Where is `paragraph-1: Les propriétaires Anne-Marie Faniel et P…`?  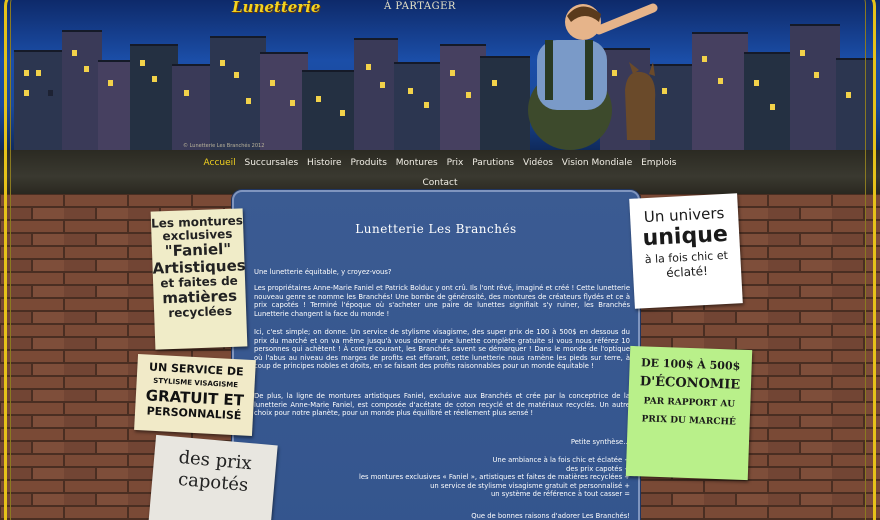 paragraph-1: Les propriétaires Anne-Marie Faniel et P… is located at coordinates (442, 301).